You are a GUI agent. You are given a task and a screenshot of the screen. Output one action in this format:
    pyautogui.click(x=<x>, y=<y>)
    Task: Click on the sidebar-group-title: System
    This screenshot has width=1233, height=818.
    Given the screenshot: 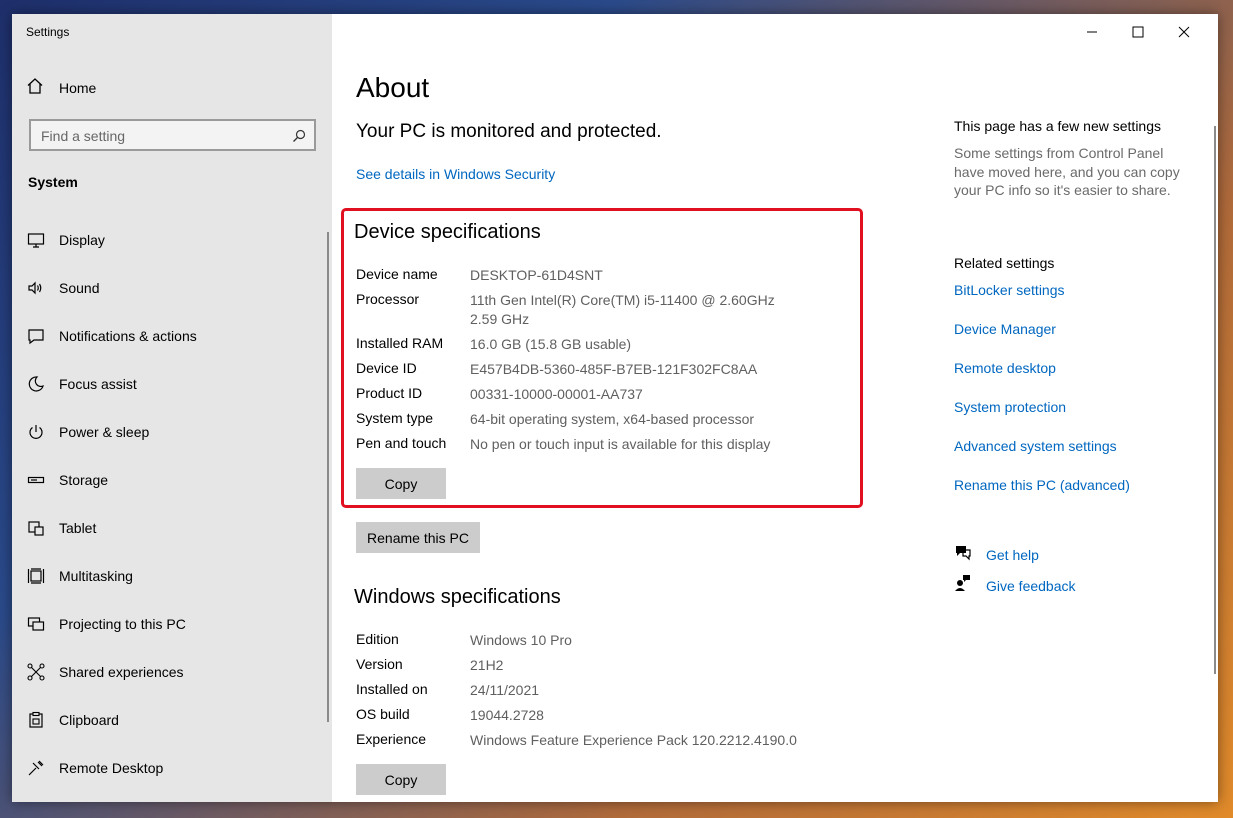 What is the action you would take?
    pyautogui.click(x=53, y=182)
    